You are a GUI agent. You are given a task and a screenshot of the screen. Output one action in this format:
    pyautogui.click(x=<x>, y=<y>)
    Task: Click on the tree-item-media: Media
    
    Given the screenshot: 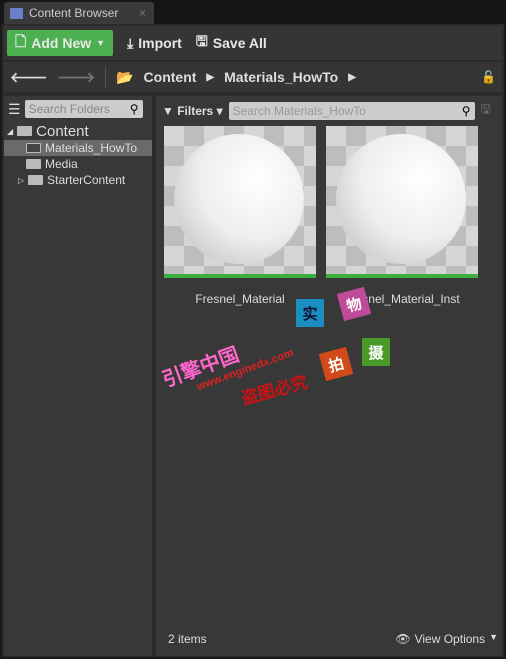 What is the action you would take?
    pyautogui.click(x=78, y=164)
    